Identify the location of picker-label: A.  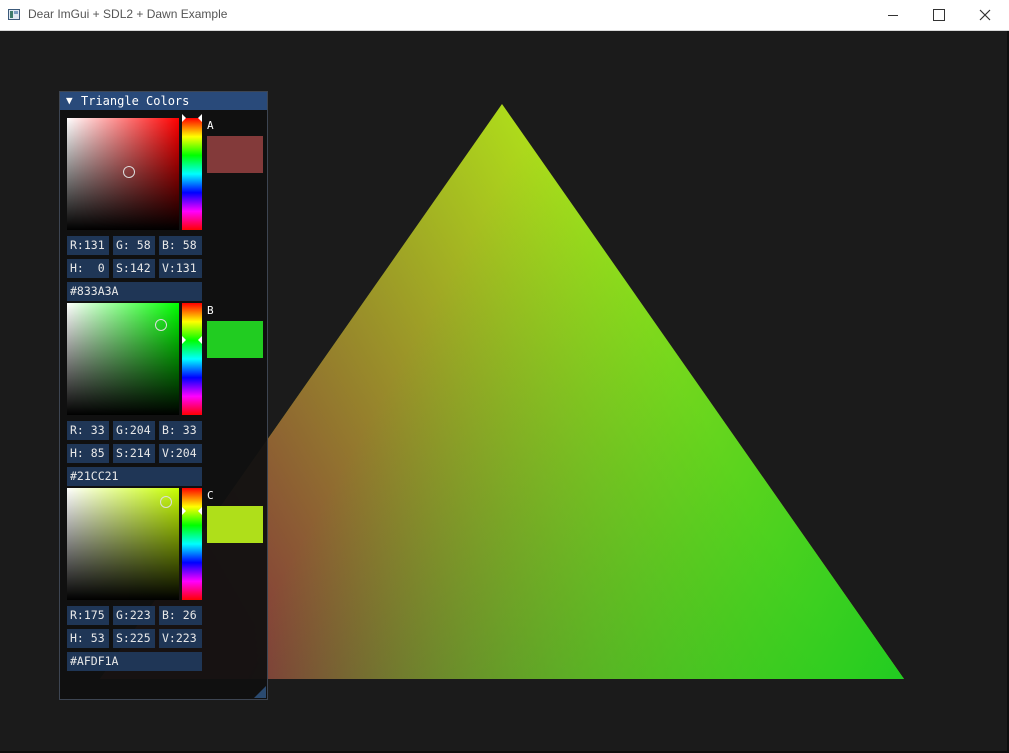
(210, 125).